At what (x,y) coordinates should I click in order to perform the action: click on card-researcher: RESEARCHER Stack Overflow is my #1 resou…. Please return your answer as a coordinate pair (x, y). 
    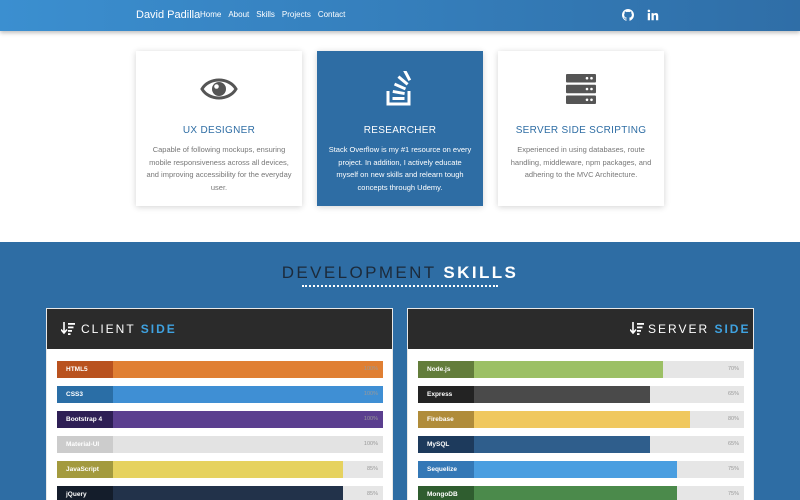
    Looking at the image, I should click on (400, 128).